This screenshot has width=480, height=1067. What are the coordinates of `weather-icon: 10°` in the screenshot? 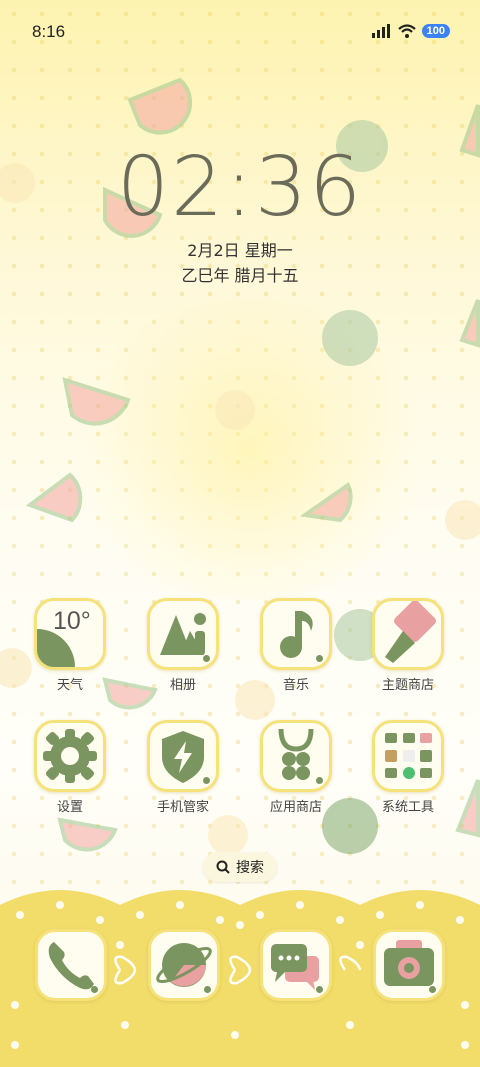 It's located at (70, 634).